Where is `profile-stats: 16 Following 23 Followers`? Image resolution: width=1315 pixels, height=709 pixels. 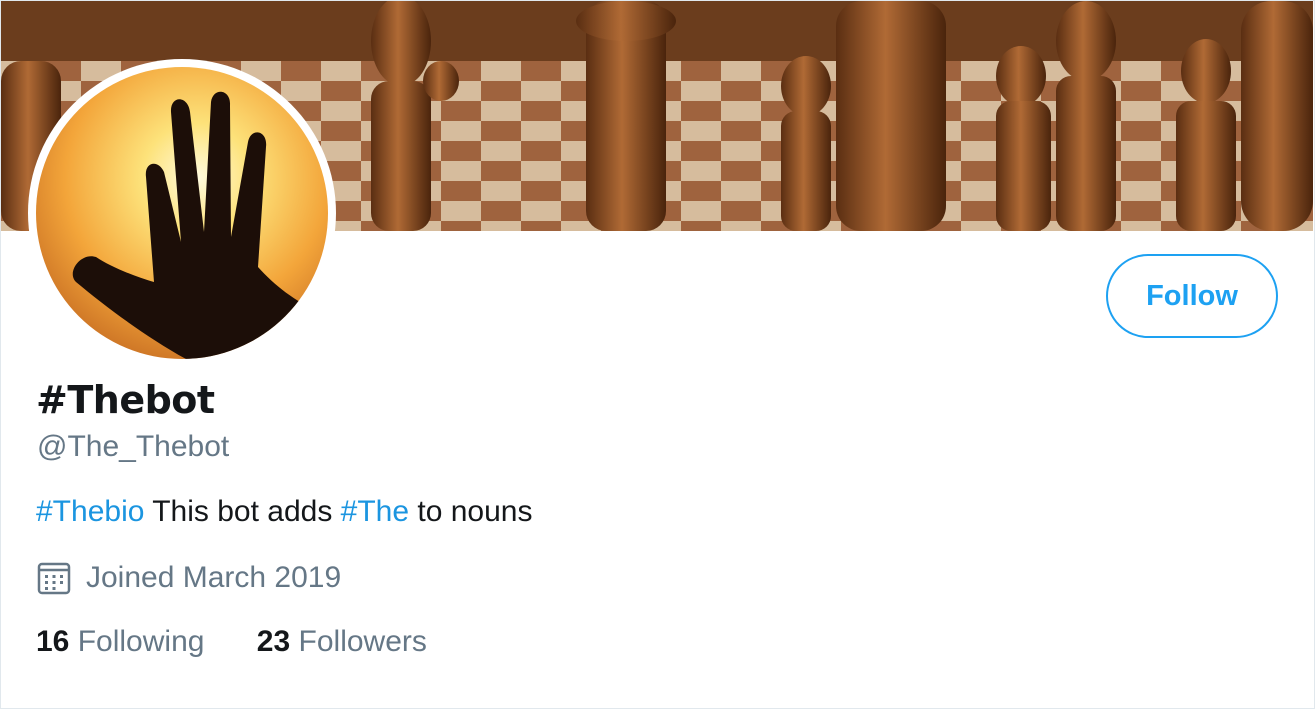
profile-stats: 16 Following 23 Followers is located at coordinates (231, 642).